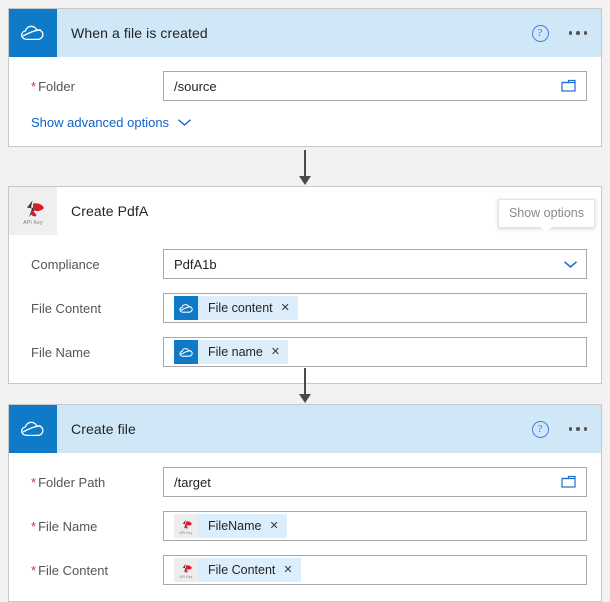 This screenshot has width=610, height=602. I want to click on compliance-dropdown: PdfA1b, so click(375, 264).